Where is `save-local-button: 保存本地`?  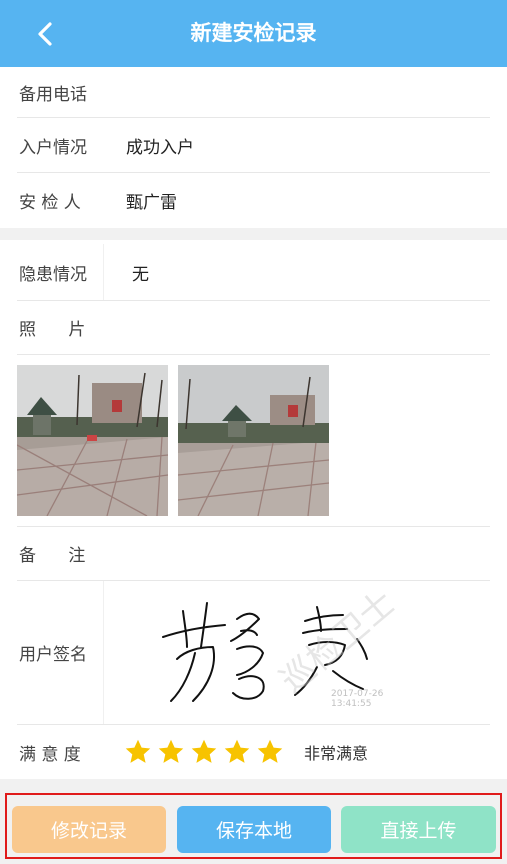 save-local-button: 保存本地 is located at coordinates (254, 829).